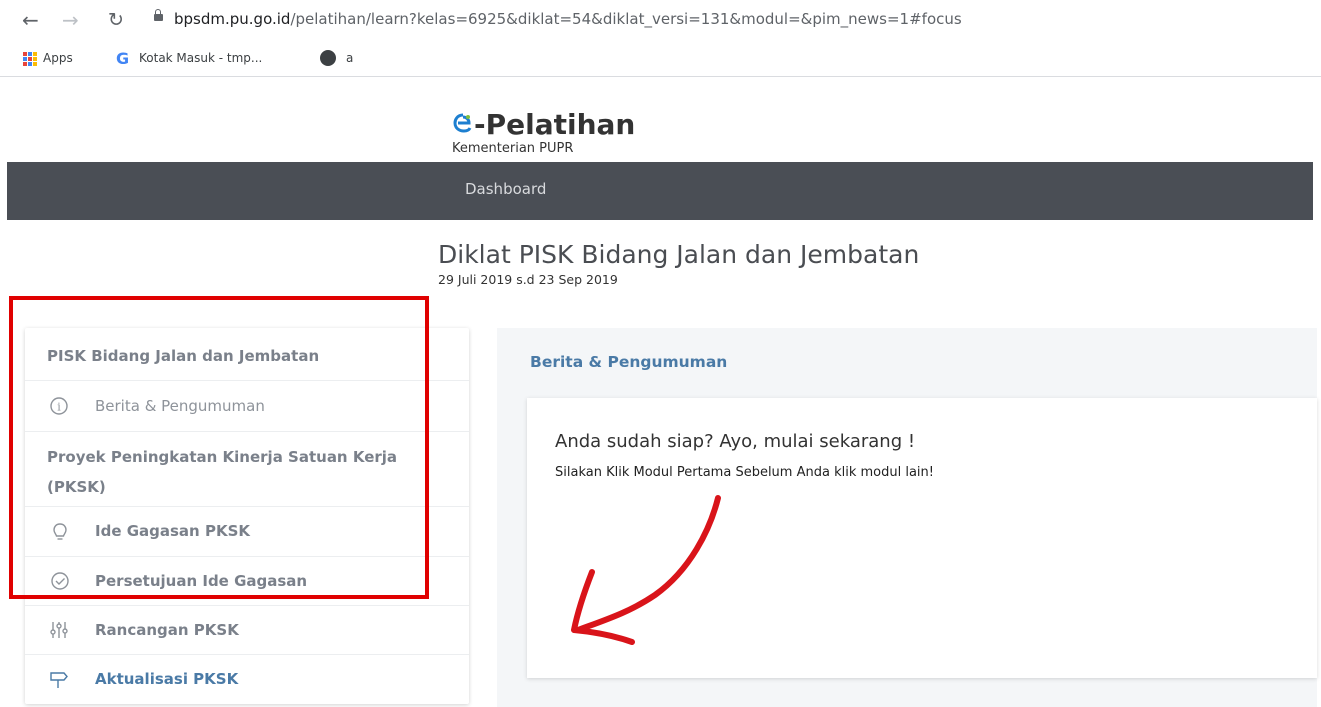  What do you see at coordinates (679, 254) in the screenshot?
I see `course-title: Diklat PISK Bidang Jalan dan Jembatan` at bounding box center [679, 254].